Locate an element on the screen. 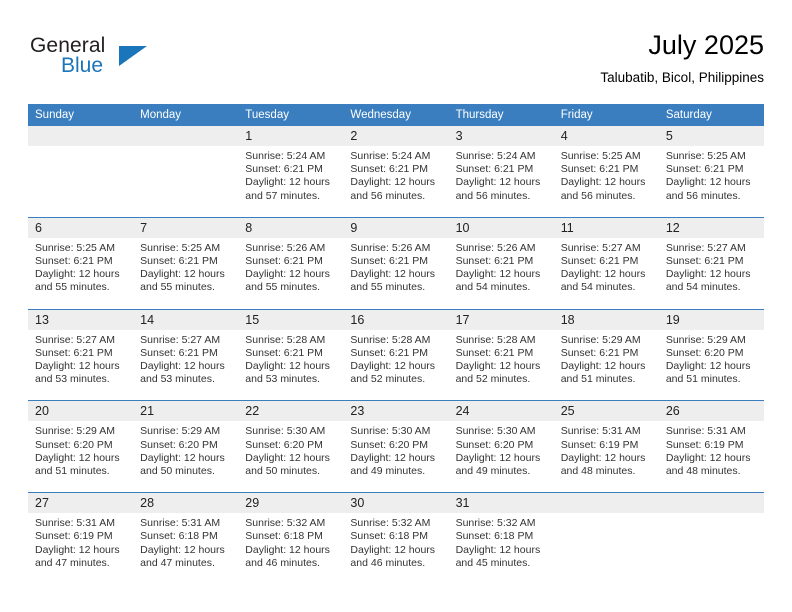  day-number-cell: 19 is located at coordinates (711, 319).